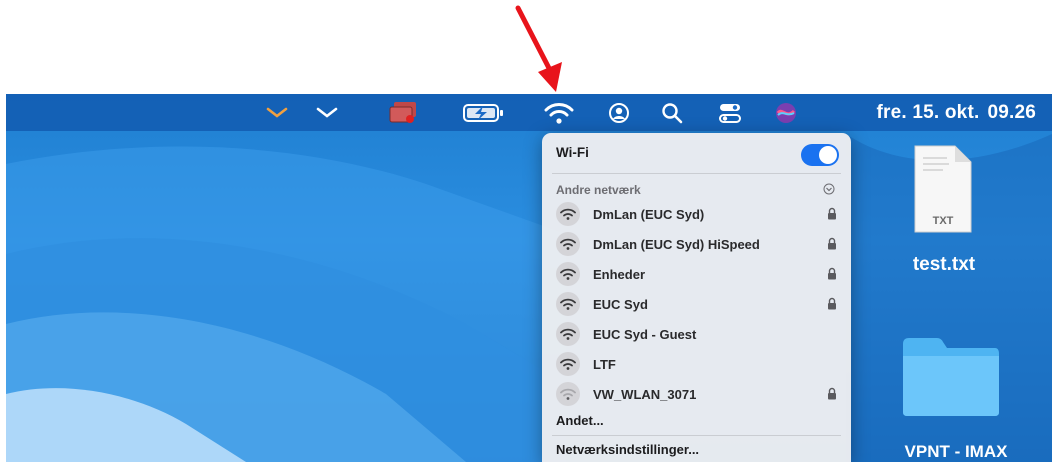  Describe the element at coordinates (696, 153) in the screenshot. I see `wifi-header: Wi-Fi` at that location.